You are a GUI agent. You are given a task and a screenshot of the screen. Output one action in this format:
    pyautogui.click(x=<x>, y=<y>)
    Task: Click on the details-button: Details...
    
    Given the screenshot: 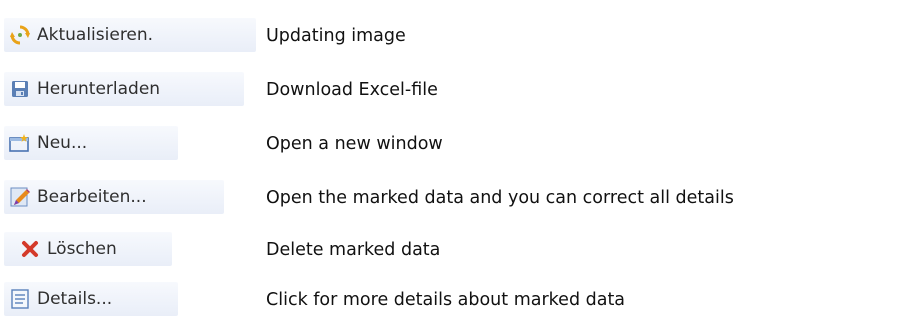 What is the action you would take?
    pyautogui.click(x=91, y=299)
    